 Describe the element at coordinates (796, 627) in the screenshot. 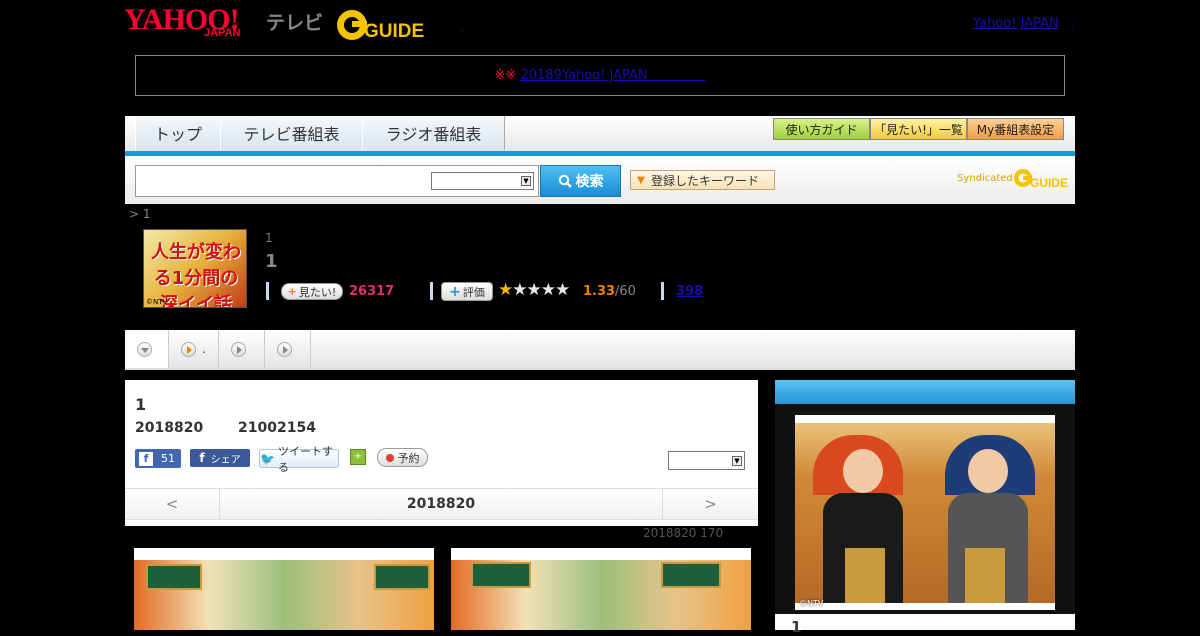

I see `side-panel-footer-text: 1` at that location.